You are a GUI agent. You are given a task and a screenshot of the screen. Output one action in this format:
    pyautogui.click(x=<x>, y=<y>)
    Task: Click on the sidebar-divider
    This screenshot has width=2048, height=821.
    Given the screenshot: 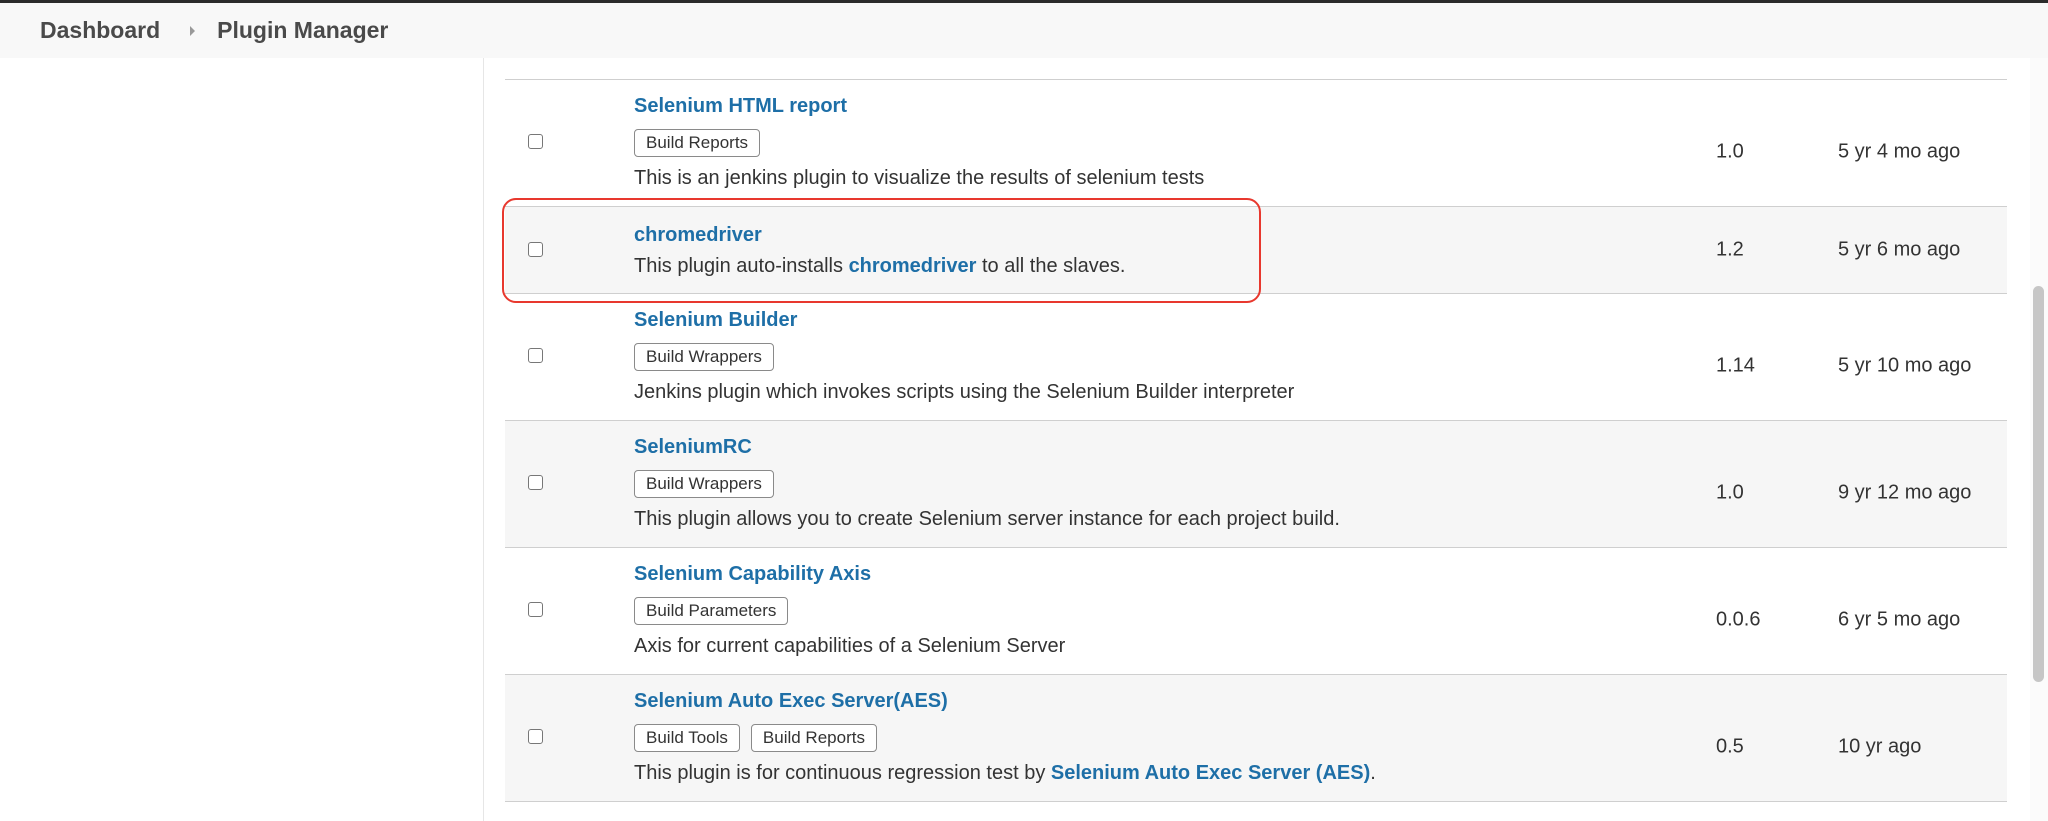 What is the action you would take?
    pyautogui.click(x=483, y=439)
    